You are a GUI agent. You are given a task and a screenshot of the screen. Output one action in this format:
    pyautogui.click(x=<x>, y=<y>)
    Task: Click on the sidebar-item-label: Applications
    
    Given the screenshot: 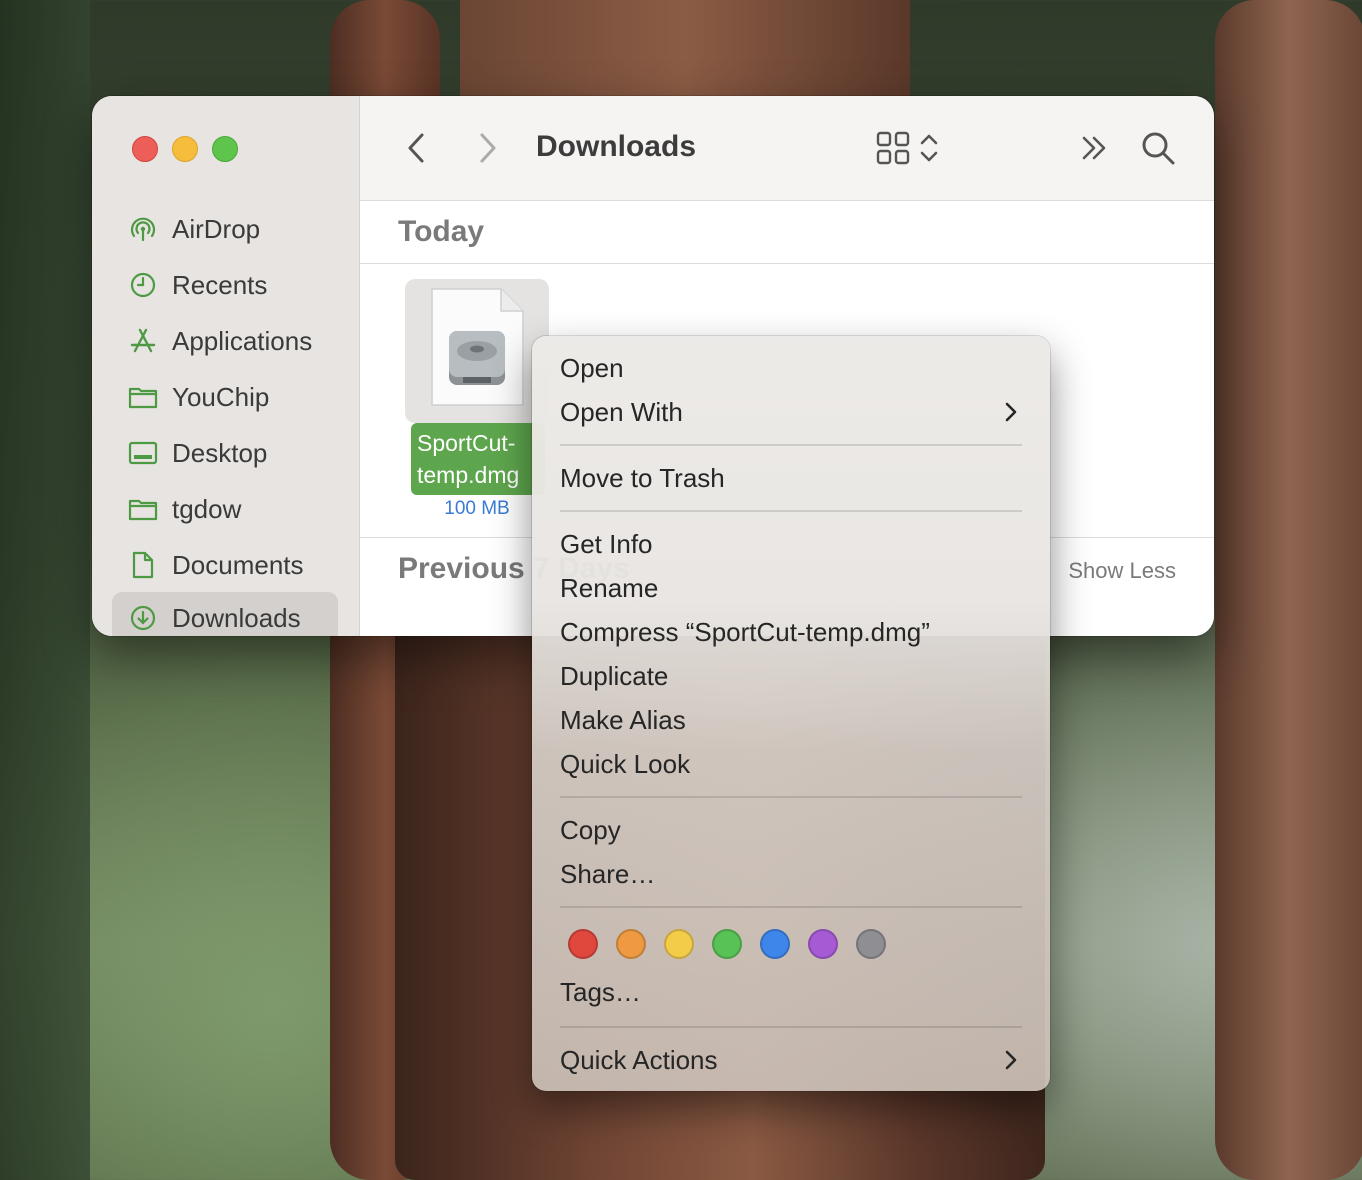 What is the action you would take?
    pyautogui.click(x=242, y=340)
    